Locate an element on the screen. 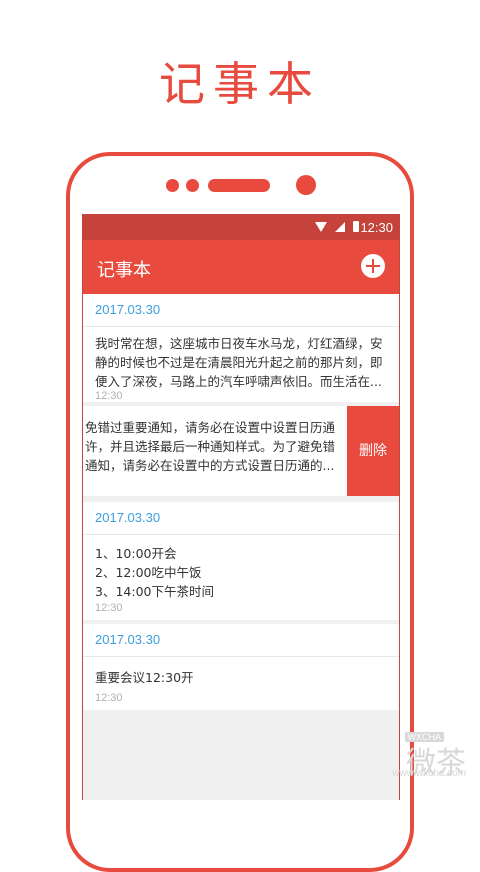  battery-icon is located at coordinates (356, 226).